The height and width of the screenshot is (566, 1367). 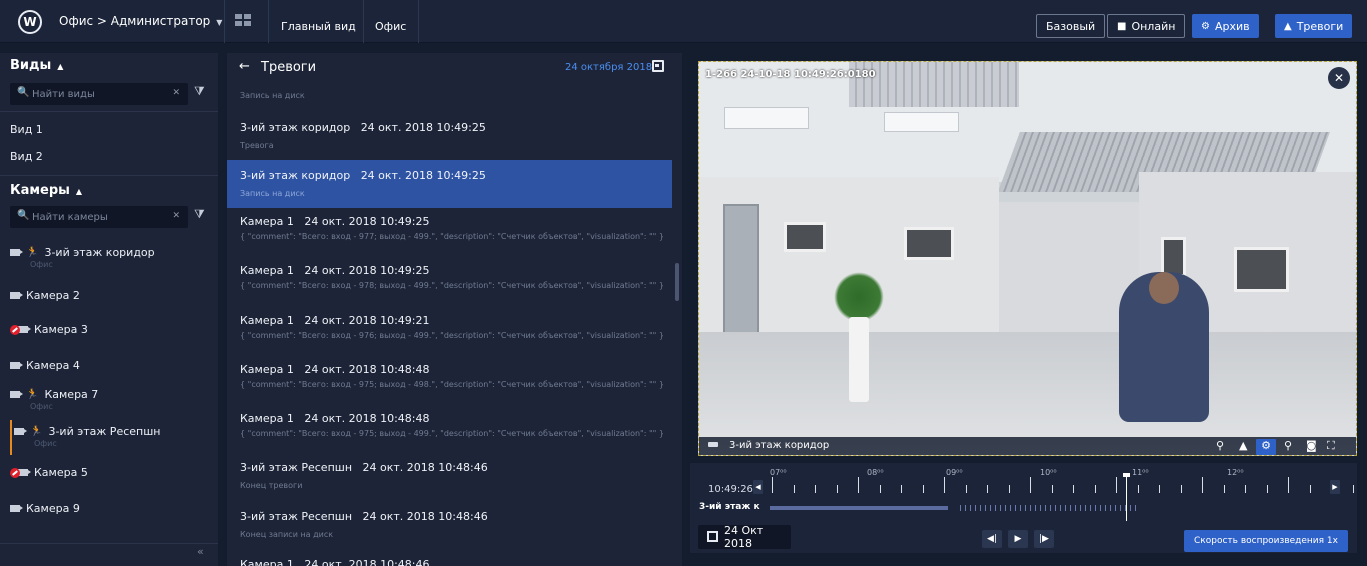 What do you see at coordinates (16, 508) in the screenshot?
I see `camera-icon` at bounding box center [16, 508].